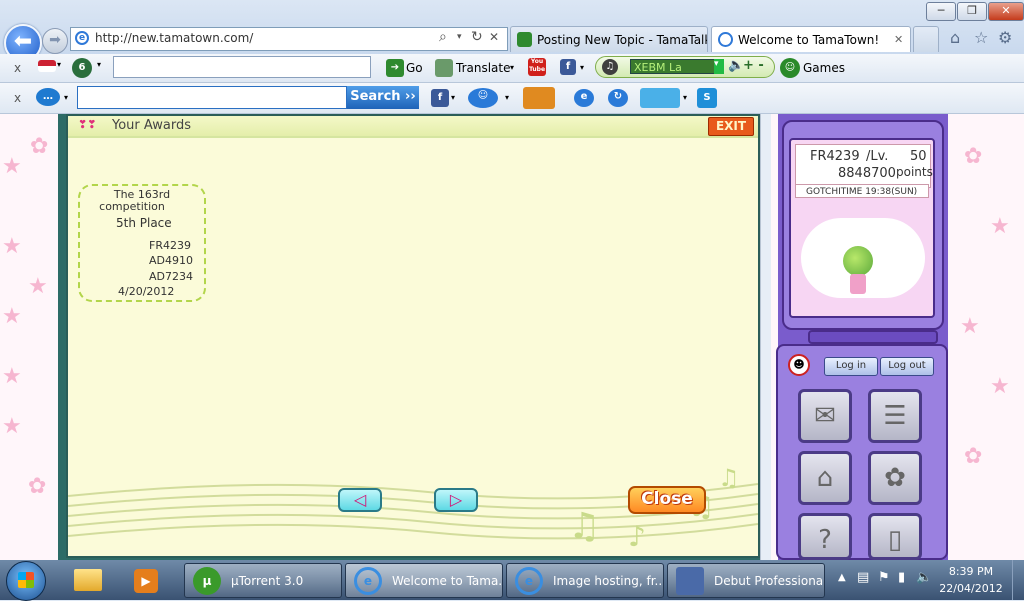 This screenshot has width=1024, height=601. I want to click on media-player-pinned: ▶, so click(147, 580).